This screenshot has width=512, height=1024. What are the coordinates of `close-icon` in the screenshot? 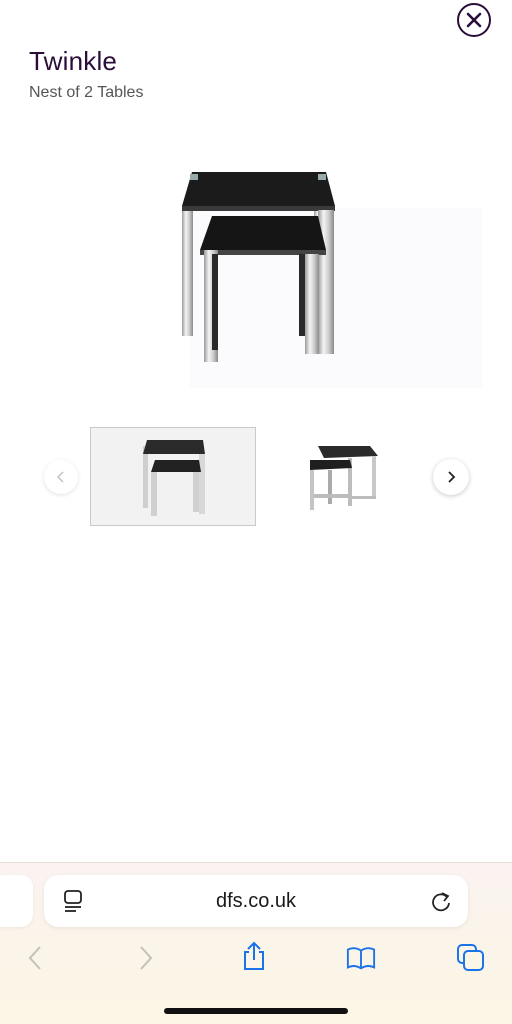 It's located at (474, 20).